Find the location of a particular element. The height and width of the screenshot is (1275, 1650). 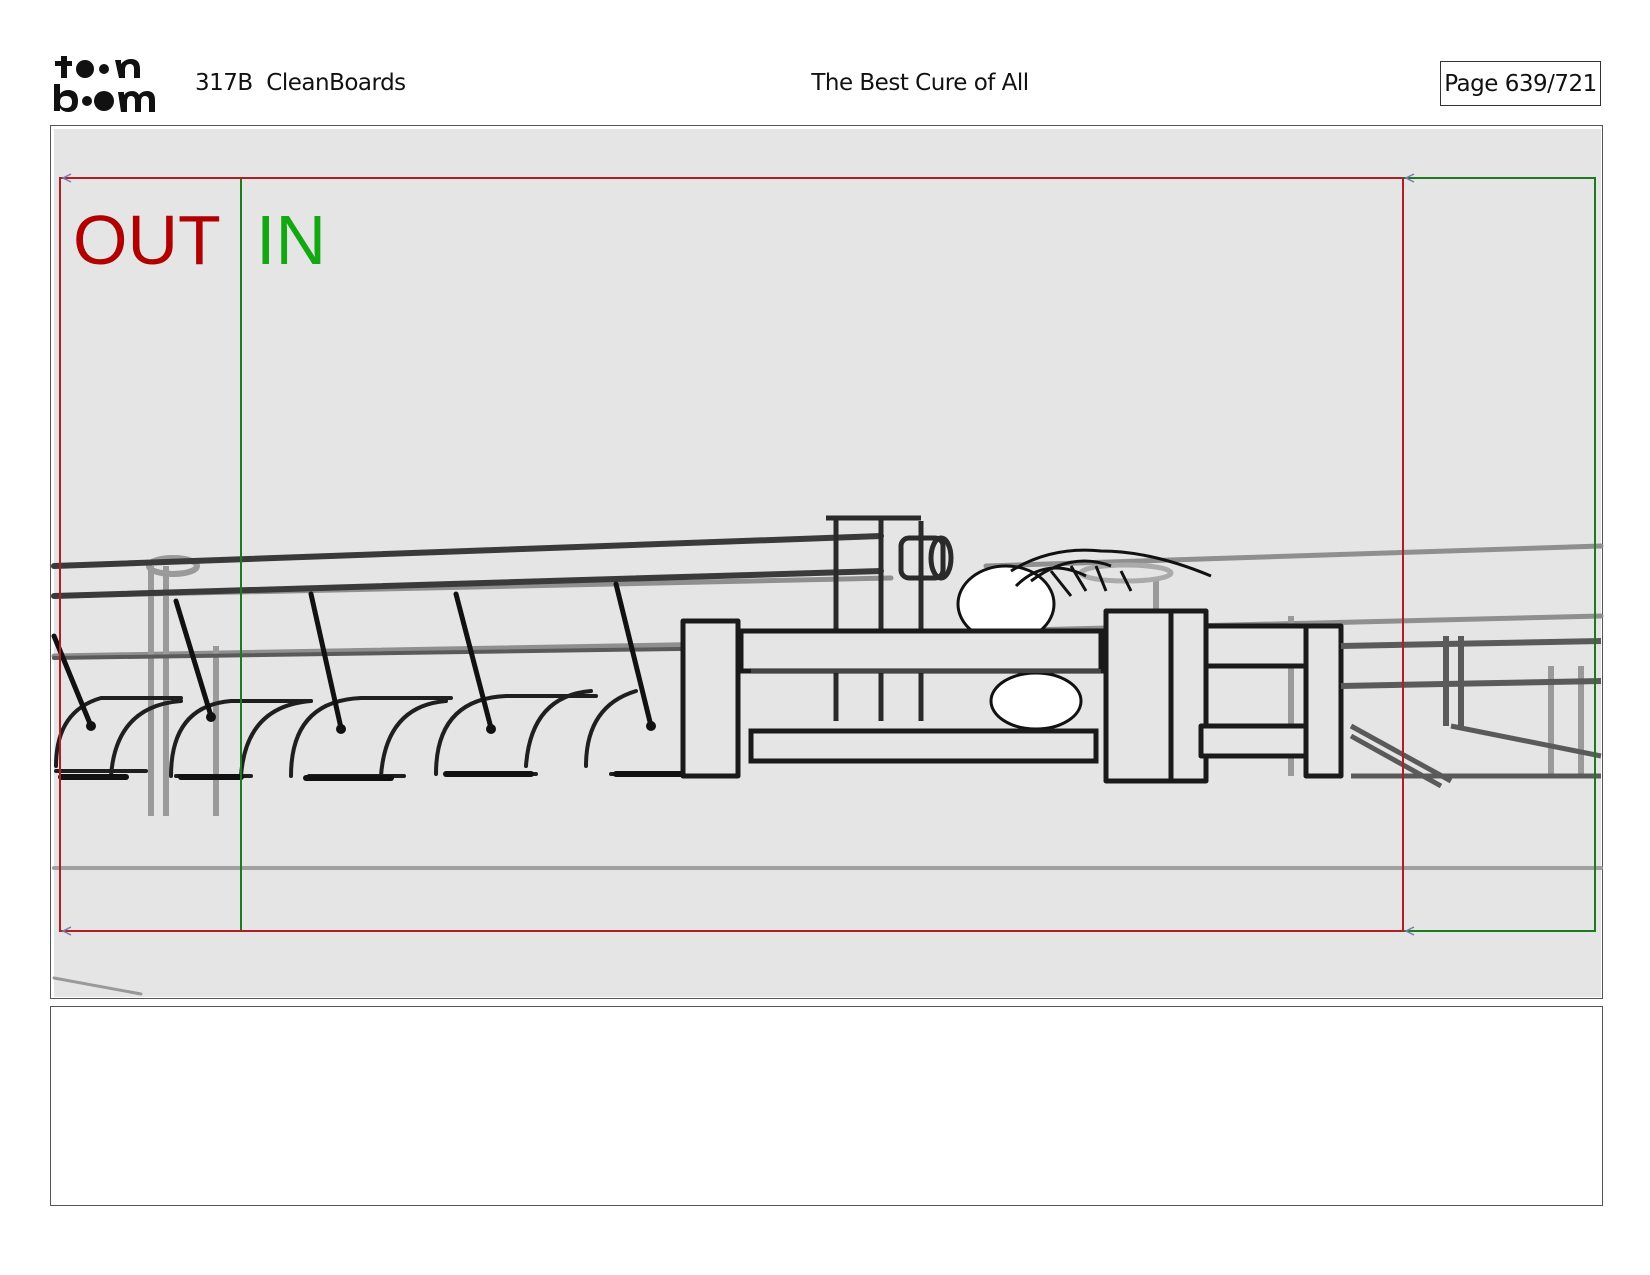

document-title-text: The Best Cure of All is located at coordinates (920, 83).